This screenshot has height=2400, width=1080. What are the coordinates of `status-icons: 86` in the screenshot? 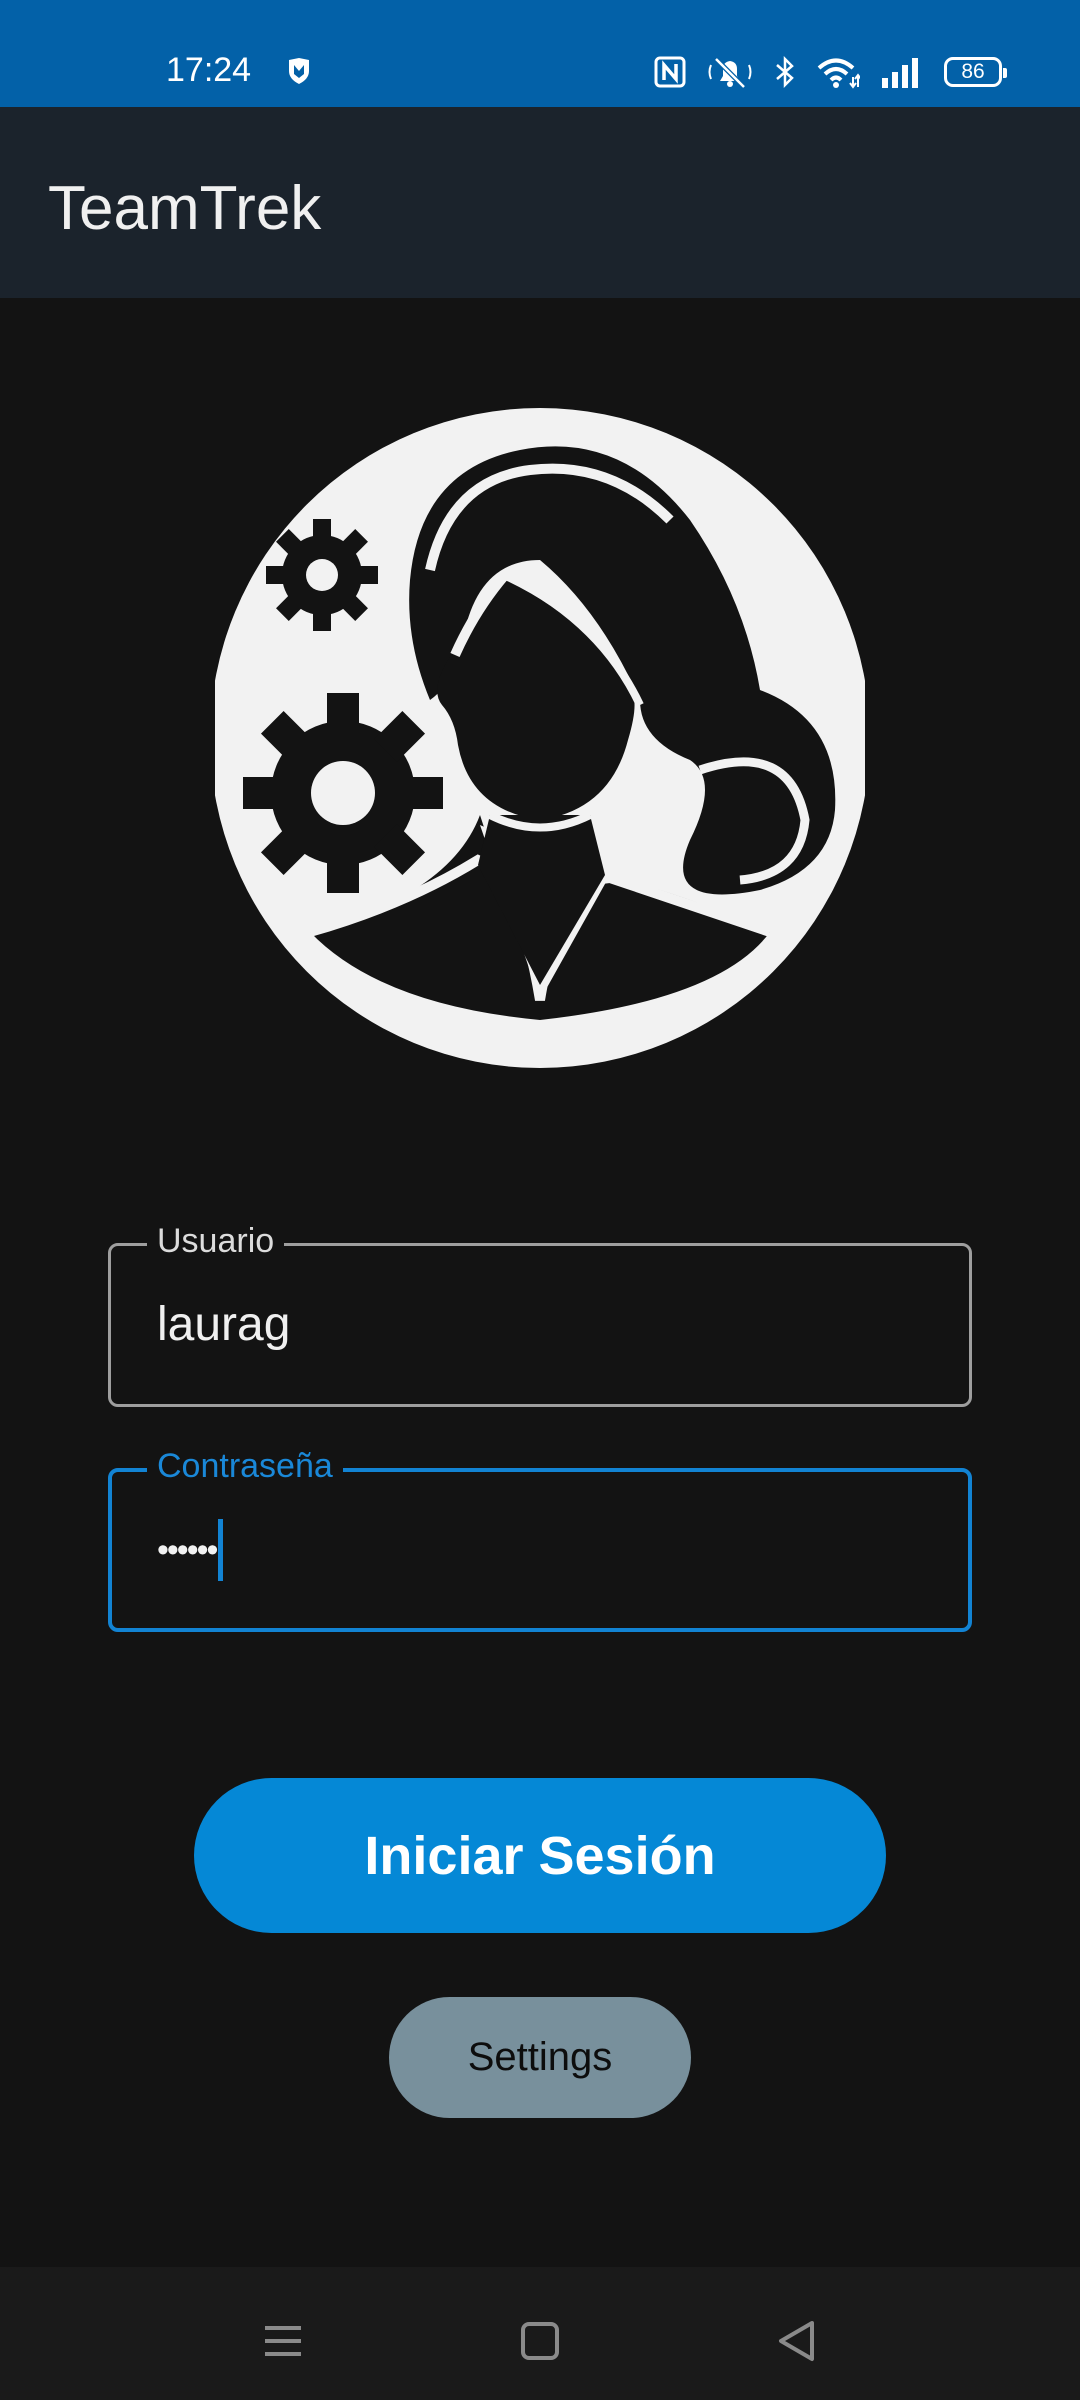 It's located at (830, 72).